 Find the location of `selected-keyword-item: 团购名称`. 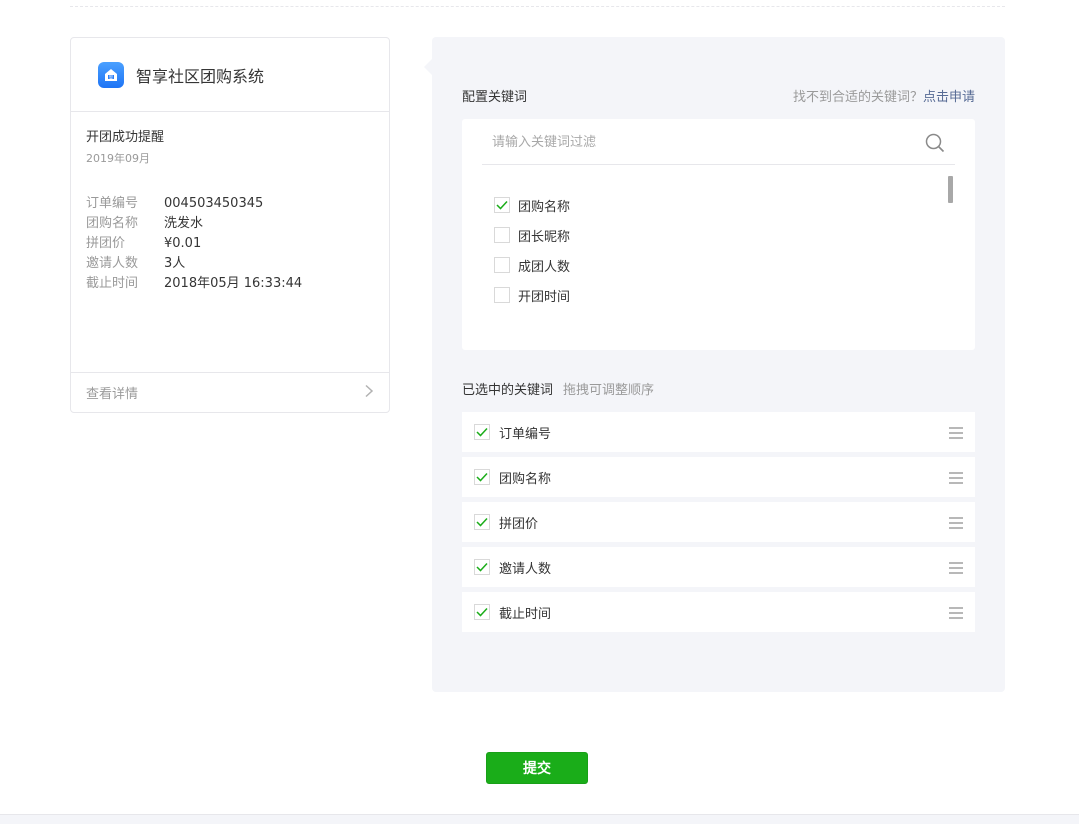

selected-keyword-item: 团购名称 is located at coordinates (718, 477).